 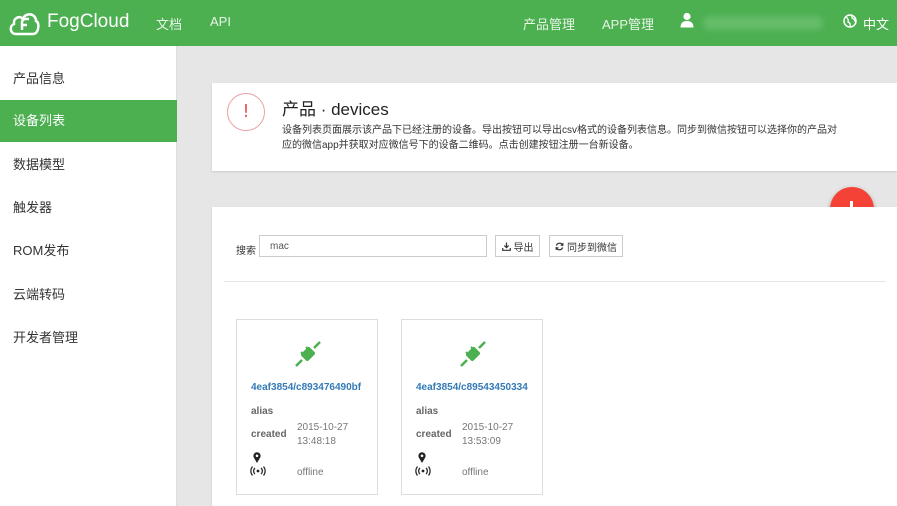 What do you see at coordinates (448, 23) in the screenshot?
I see `top-navbar: FogCloud 文档 API 产品管理 APP管理 中文` at bounding box center [448, 23].